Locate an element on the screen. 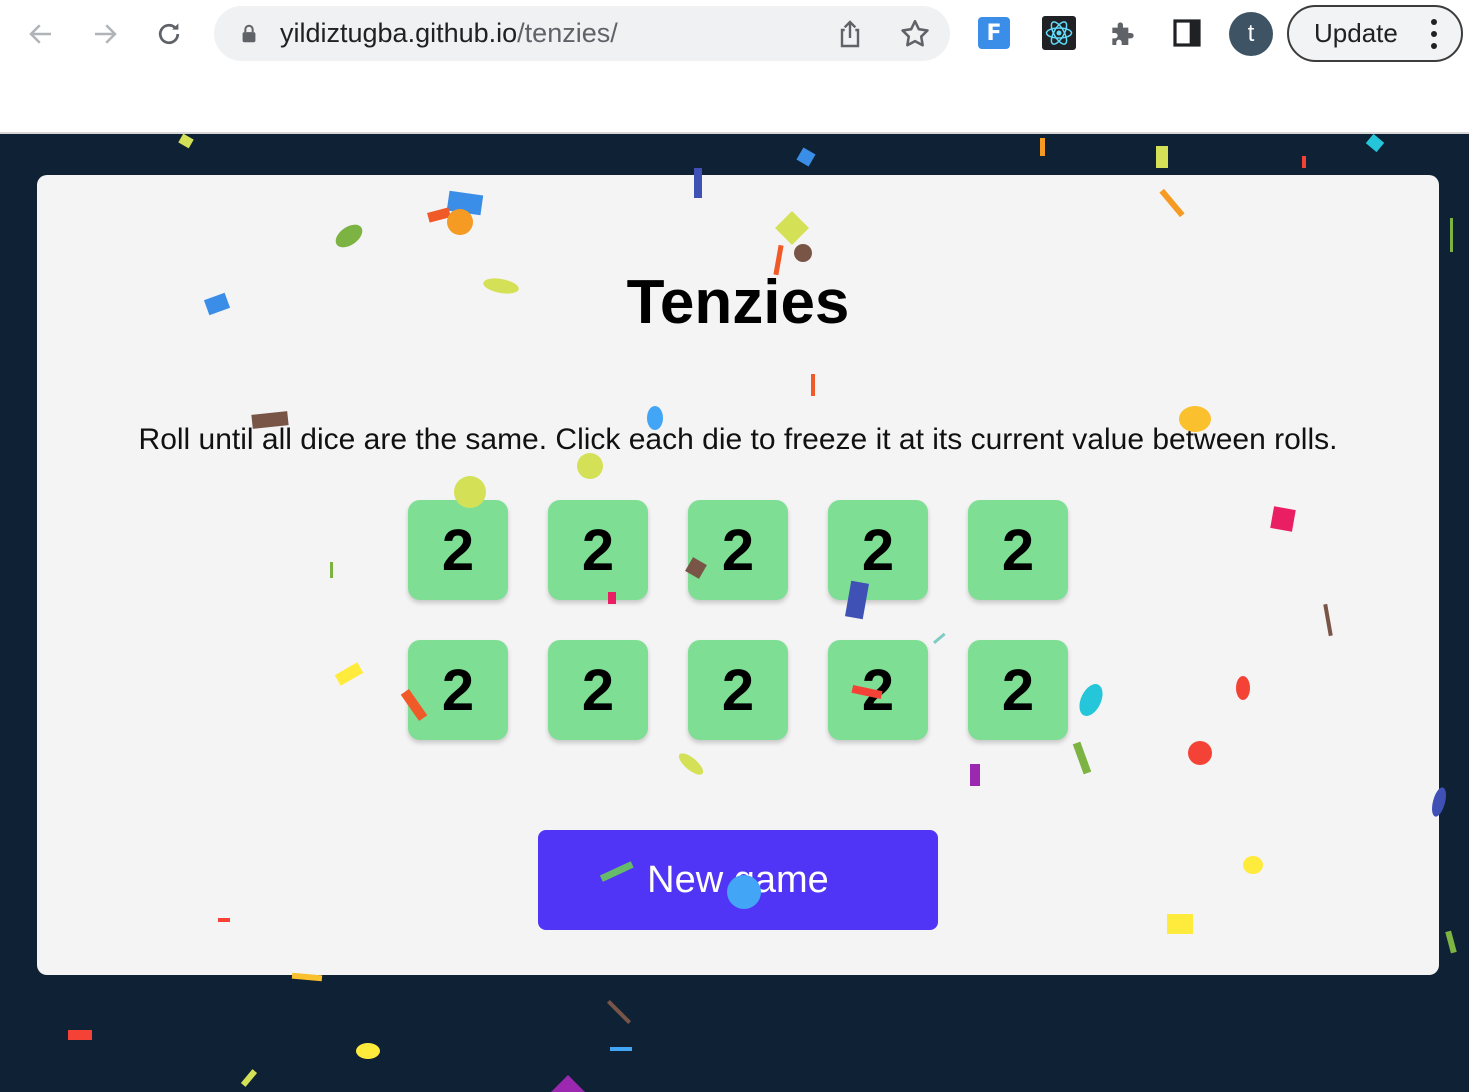  side-panel-icon is located at coordinates (1187, 33).